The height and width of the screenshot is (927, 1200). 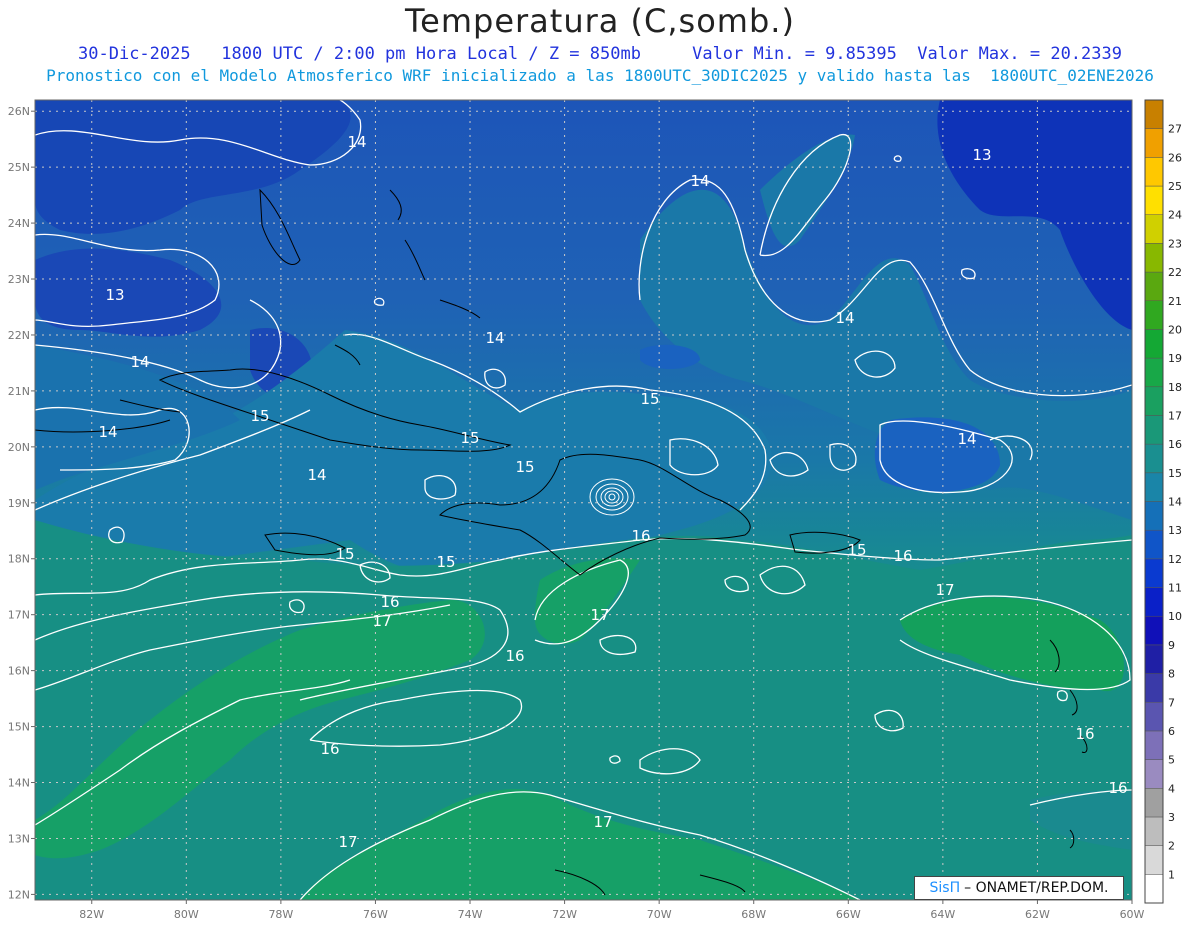 What do you see at coordinates (19, 391) in the screenshot?
I see `lat-label: 21N` at bounding box center [19, 391].